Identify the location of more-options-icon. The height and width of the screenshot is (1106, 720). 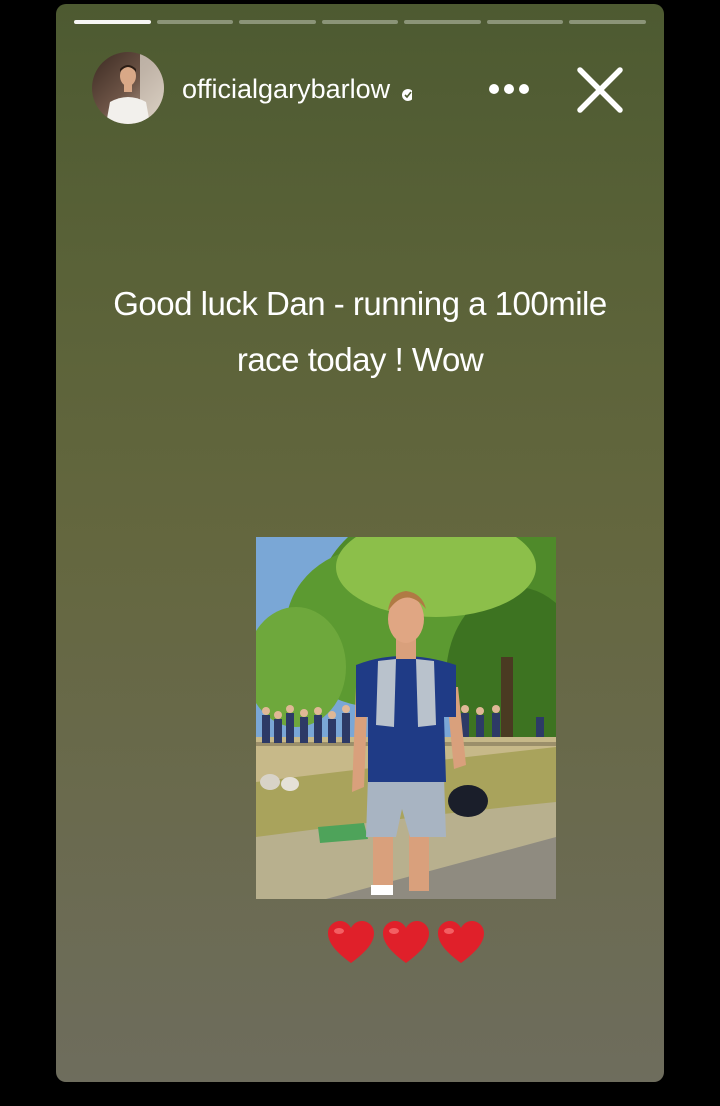
(494, 89).